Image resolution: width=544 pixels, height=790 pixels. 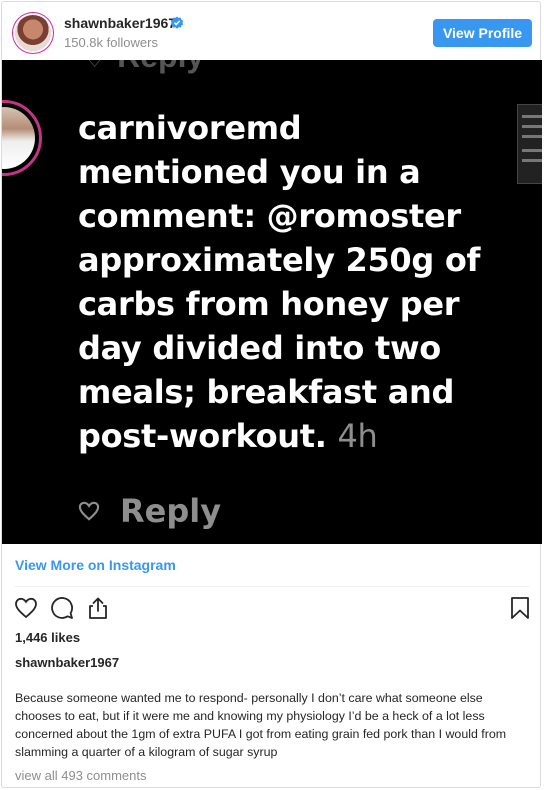 I want to click on comment-icon, so click(x=62, y=608).